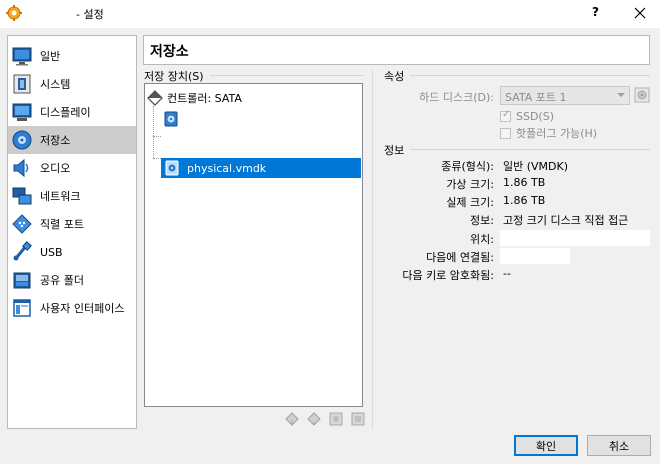 Image resolution: width=660 pixels, height=464 pixels. Describe the element at coordinates (314, 419) in the screenshot. I see `remove-controller-icon` at that location.